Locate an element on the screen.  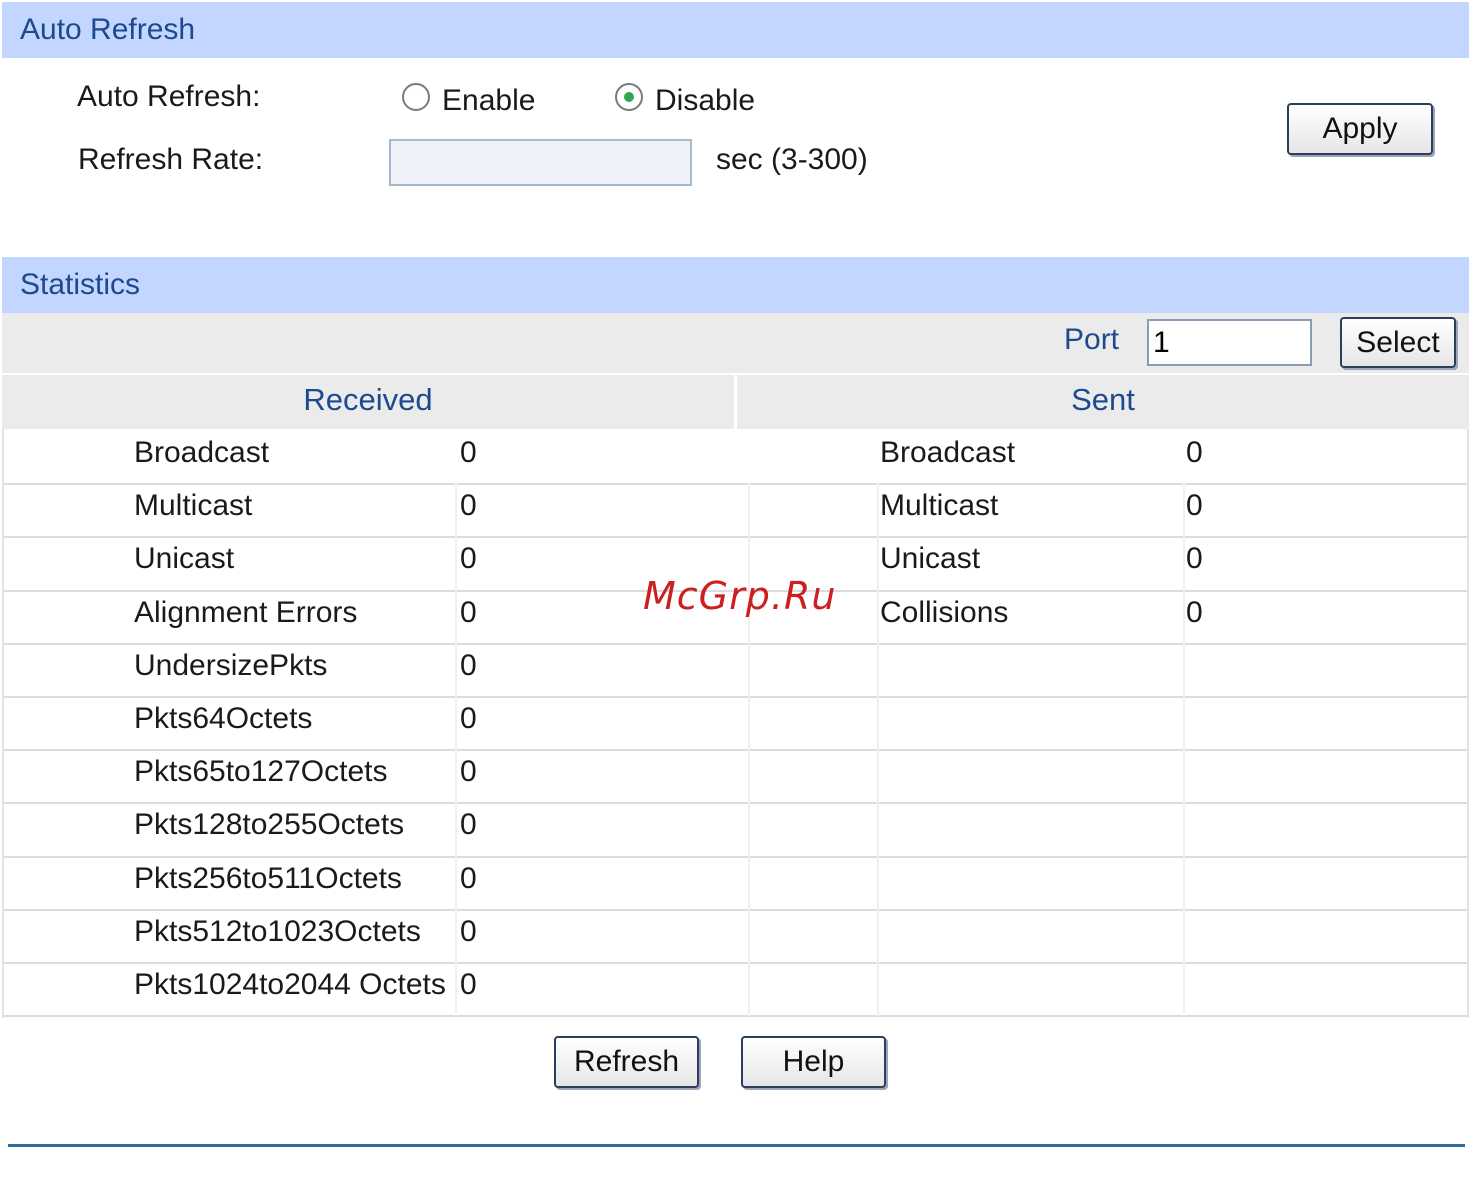
received-stat-name: UndersizePkts is located at coordinates (231, 665).